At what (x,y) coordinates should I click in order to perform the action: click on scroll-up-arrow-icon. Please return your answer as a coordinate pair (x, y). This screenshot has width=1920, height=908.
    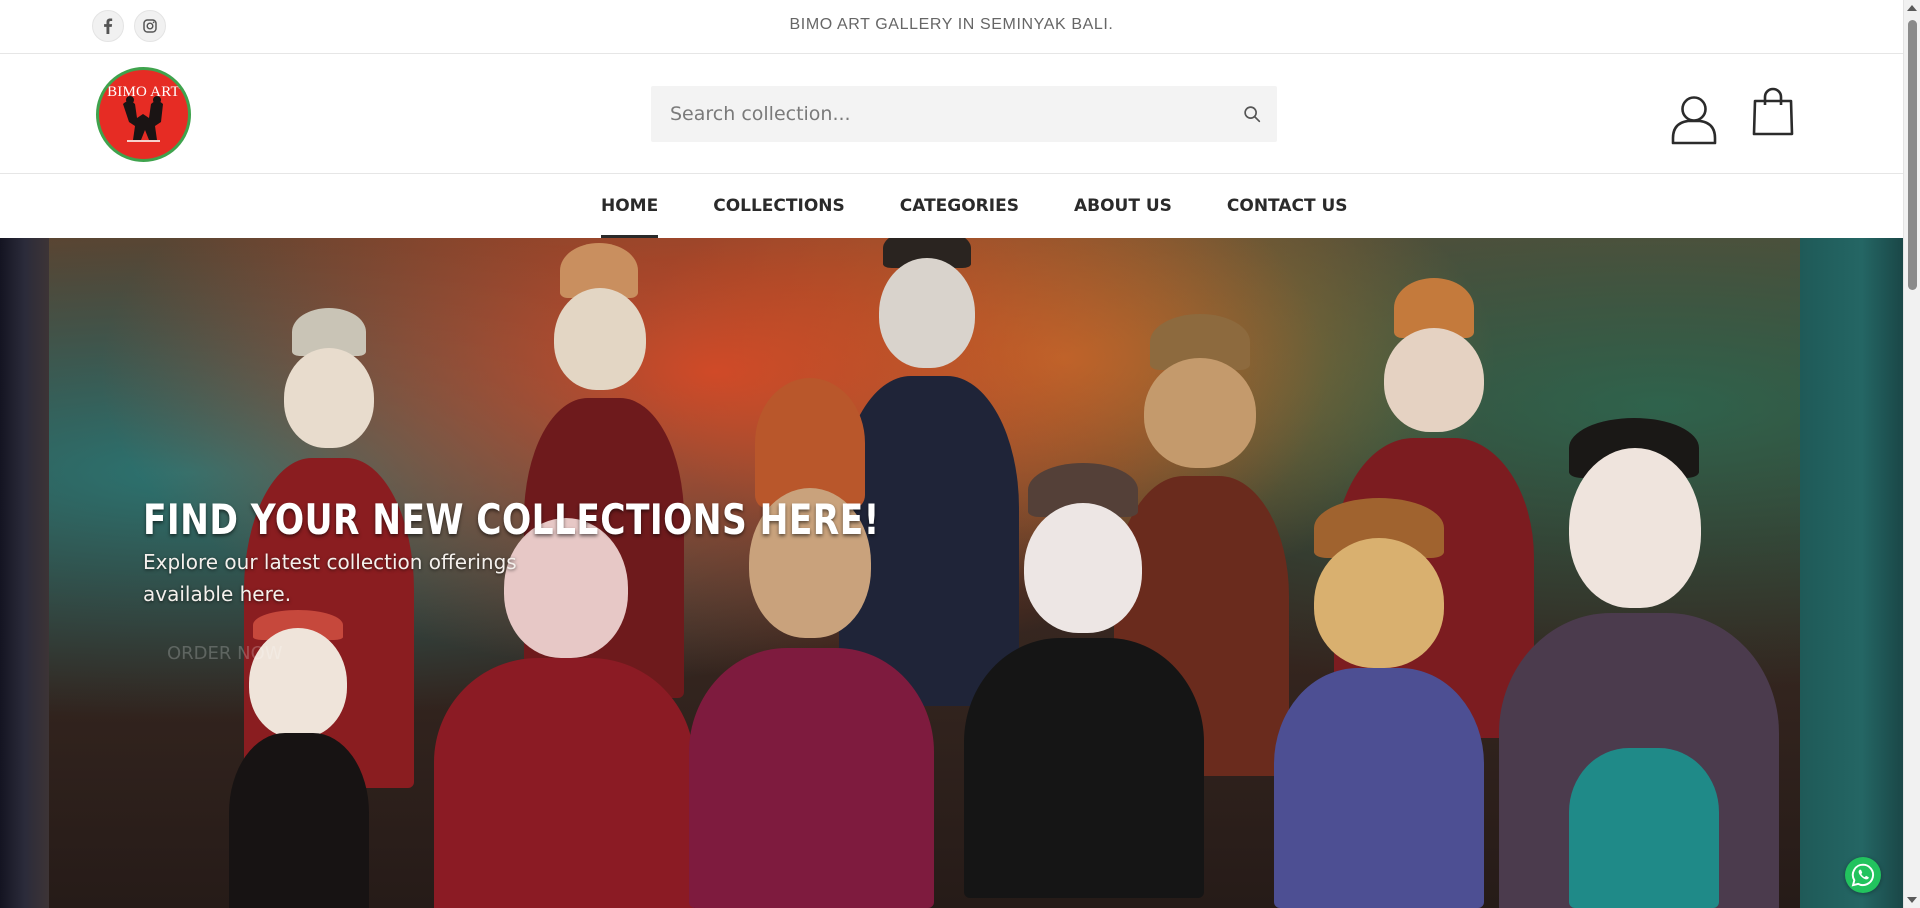
    Looking at the image, I should click on (1912, 8).